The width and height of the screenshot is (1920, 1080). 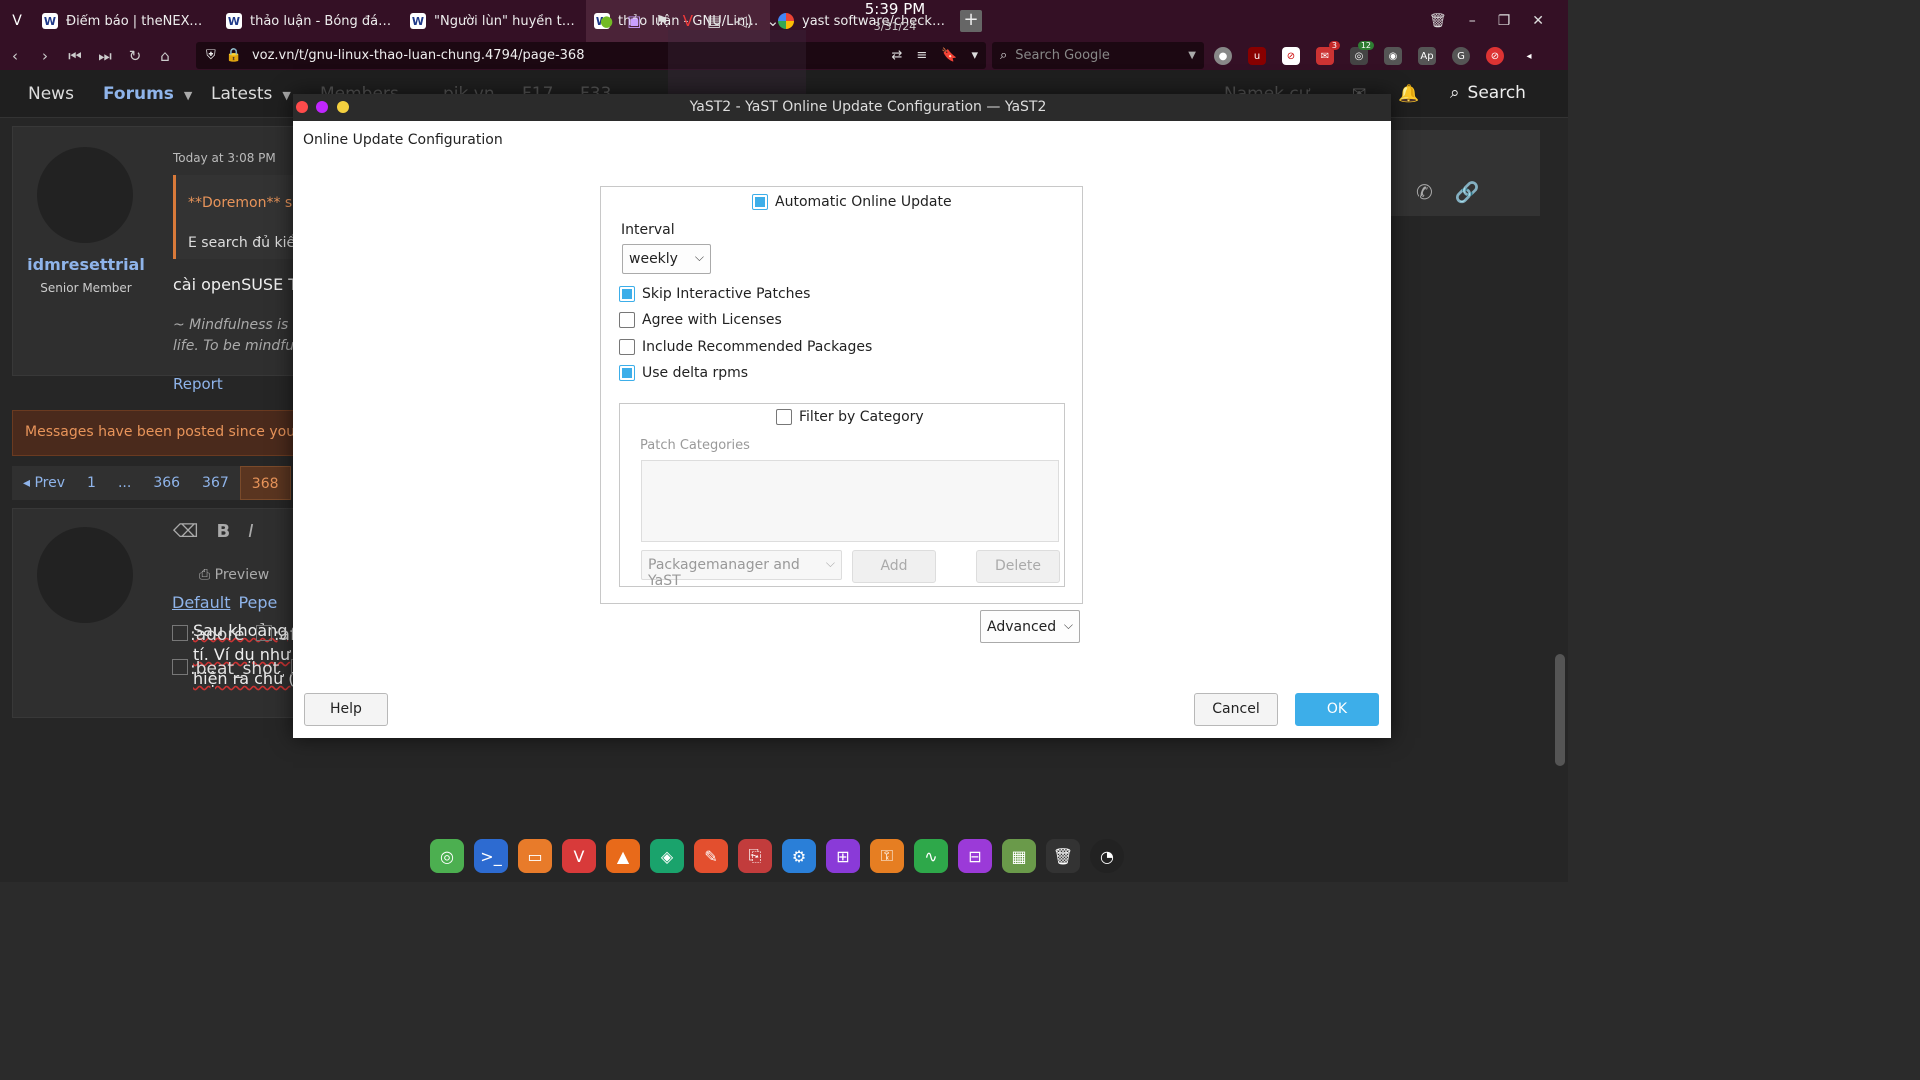 What do you see at coordinates (44, 483) in the screenshot?
I see `prev-page-link: ◂ Prev` at bounding box center [44, 483].